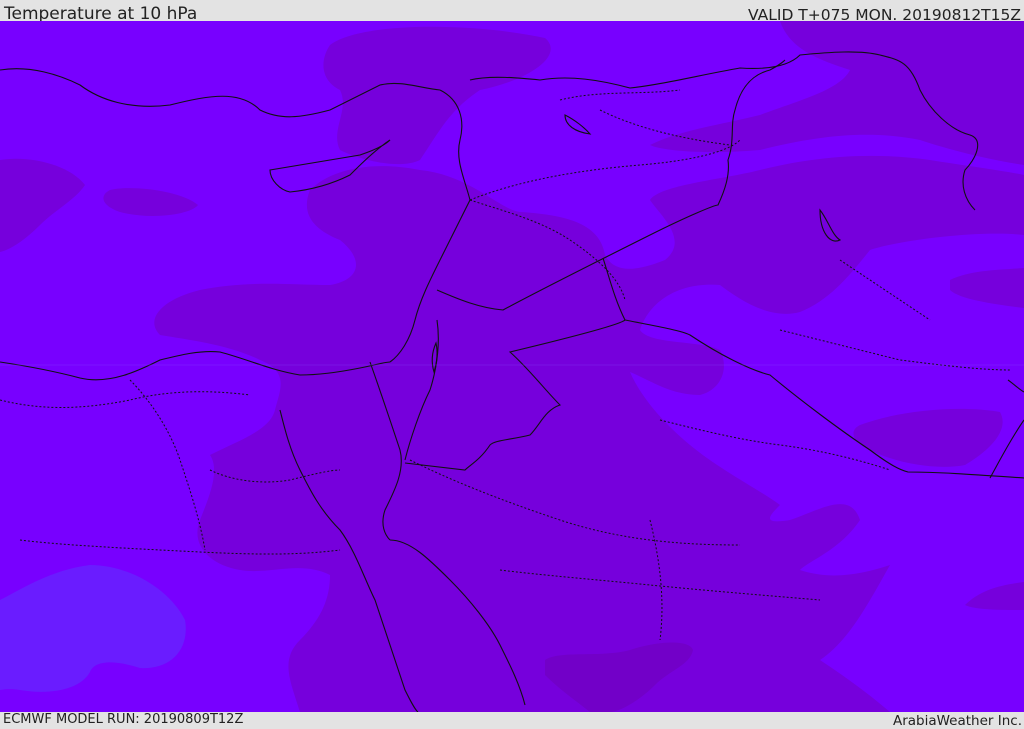  I want to click on model-run-label: ECMWF MODEL RUN: 20190809T12Z, so click(123, 719).